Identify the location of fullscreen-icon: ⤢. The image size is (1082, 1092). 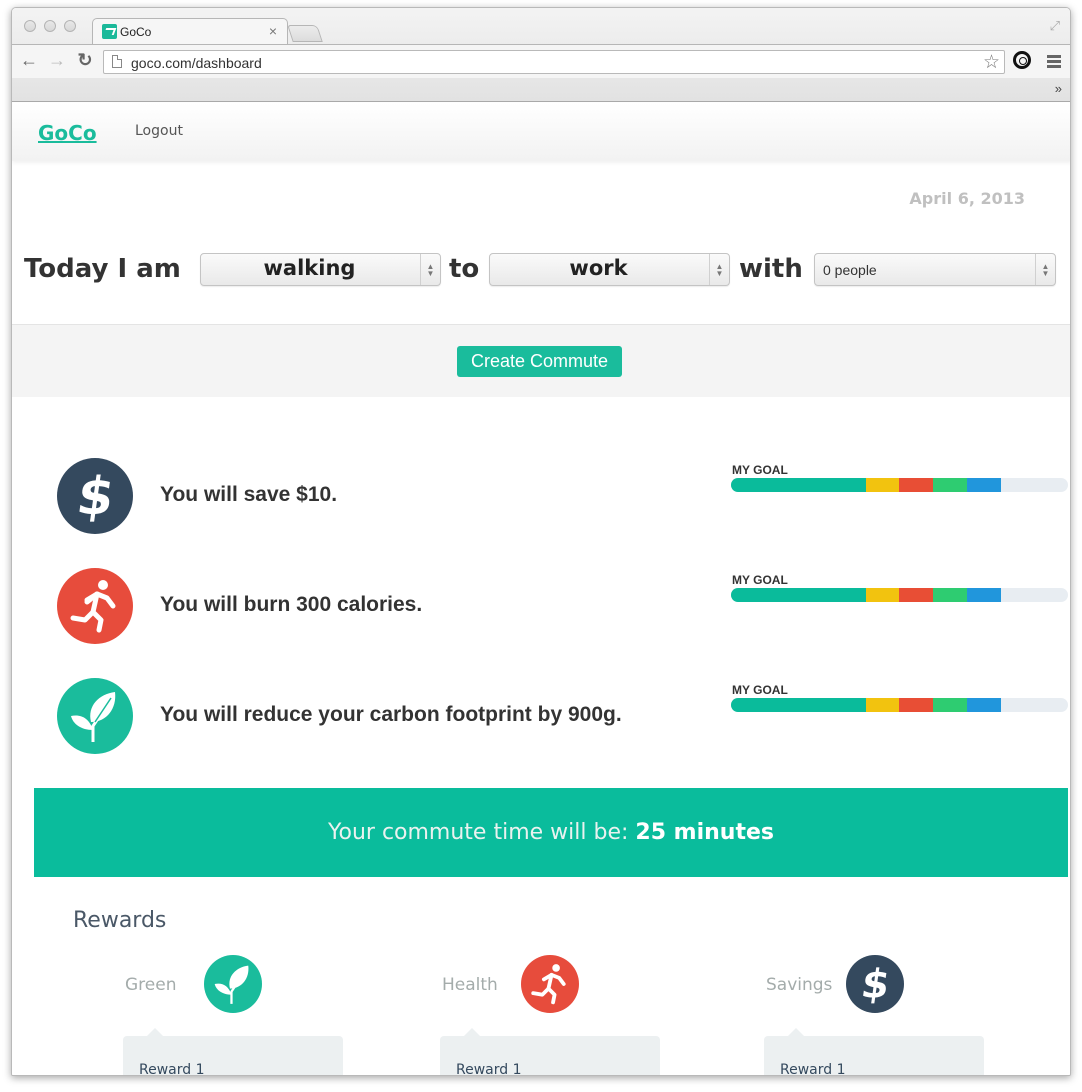
(1055, 26).